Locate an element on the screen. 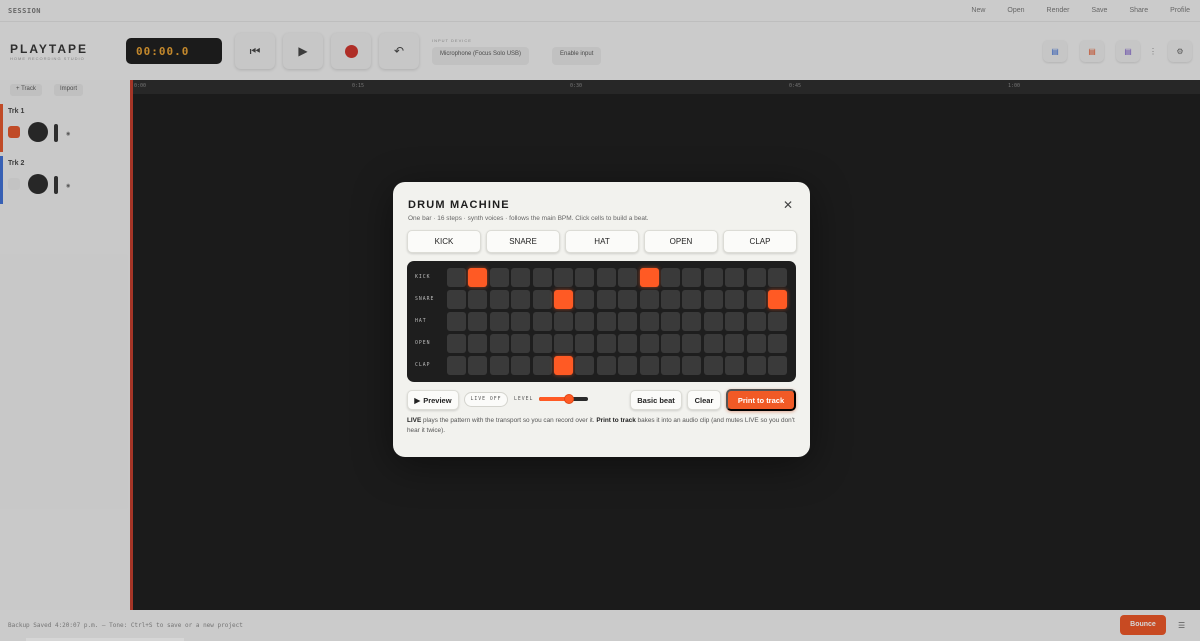  voice-clap-button: CLAP is located at coordinates (760, 241).